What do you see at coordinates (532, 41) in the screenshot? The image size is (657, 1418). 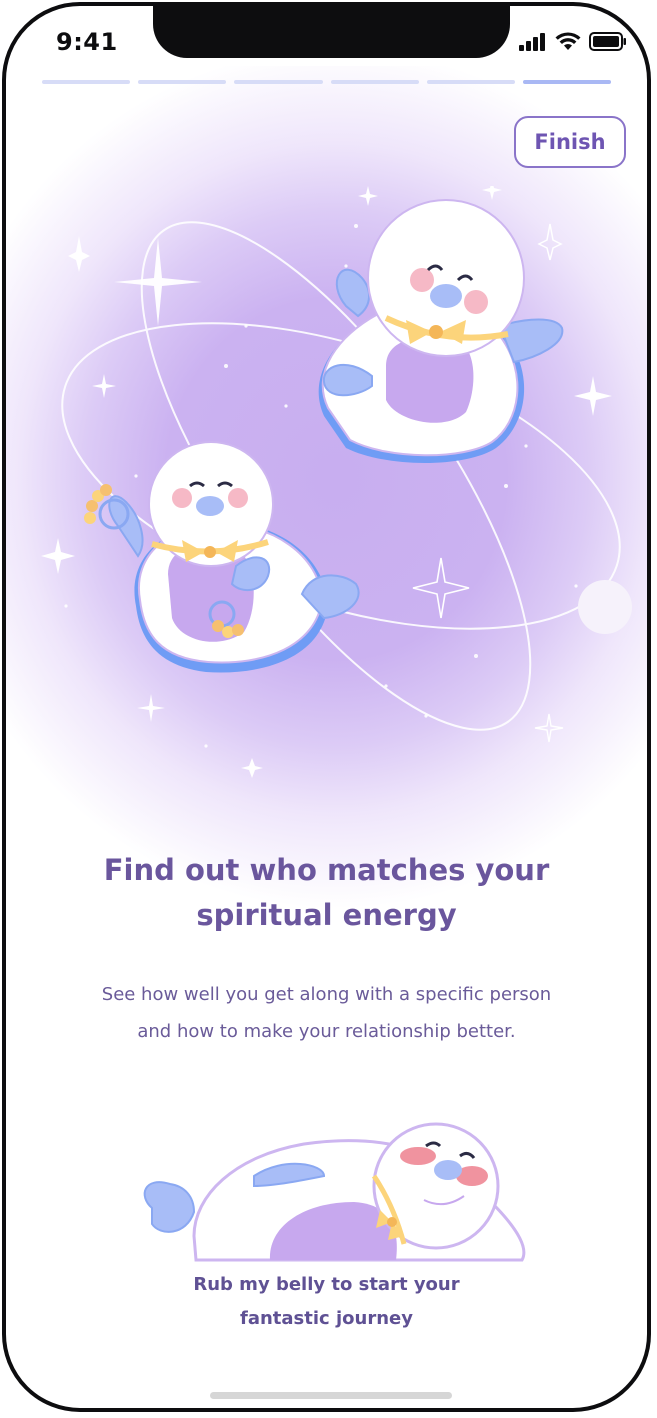 I see `cellular-signal-icon` at bounding box center [532, 41].